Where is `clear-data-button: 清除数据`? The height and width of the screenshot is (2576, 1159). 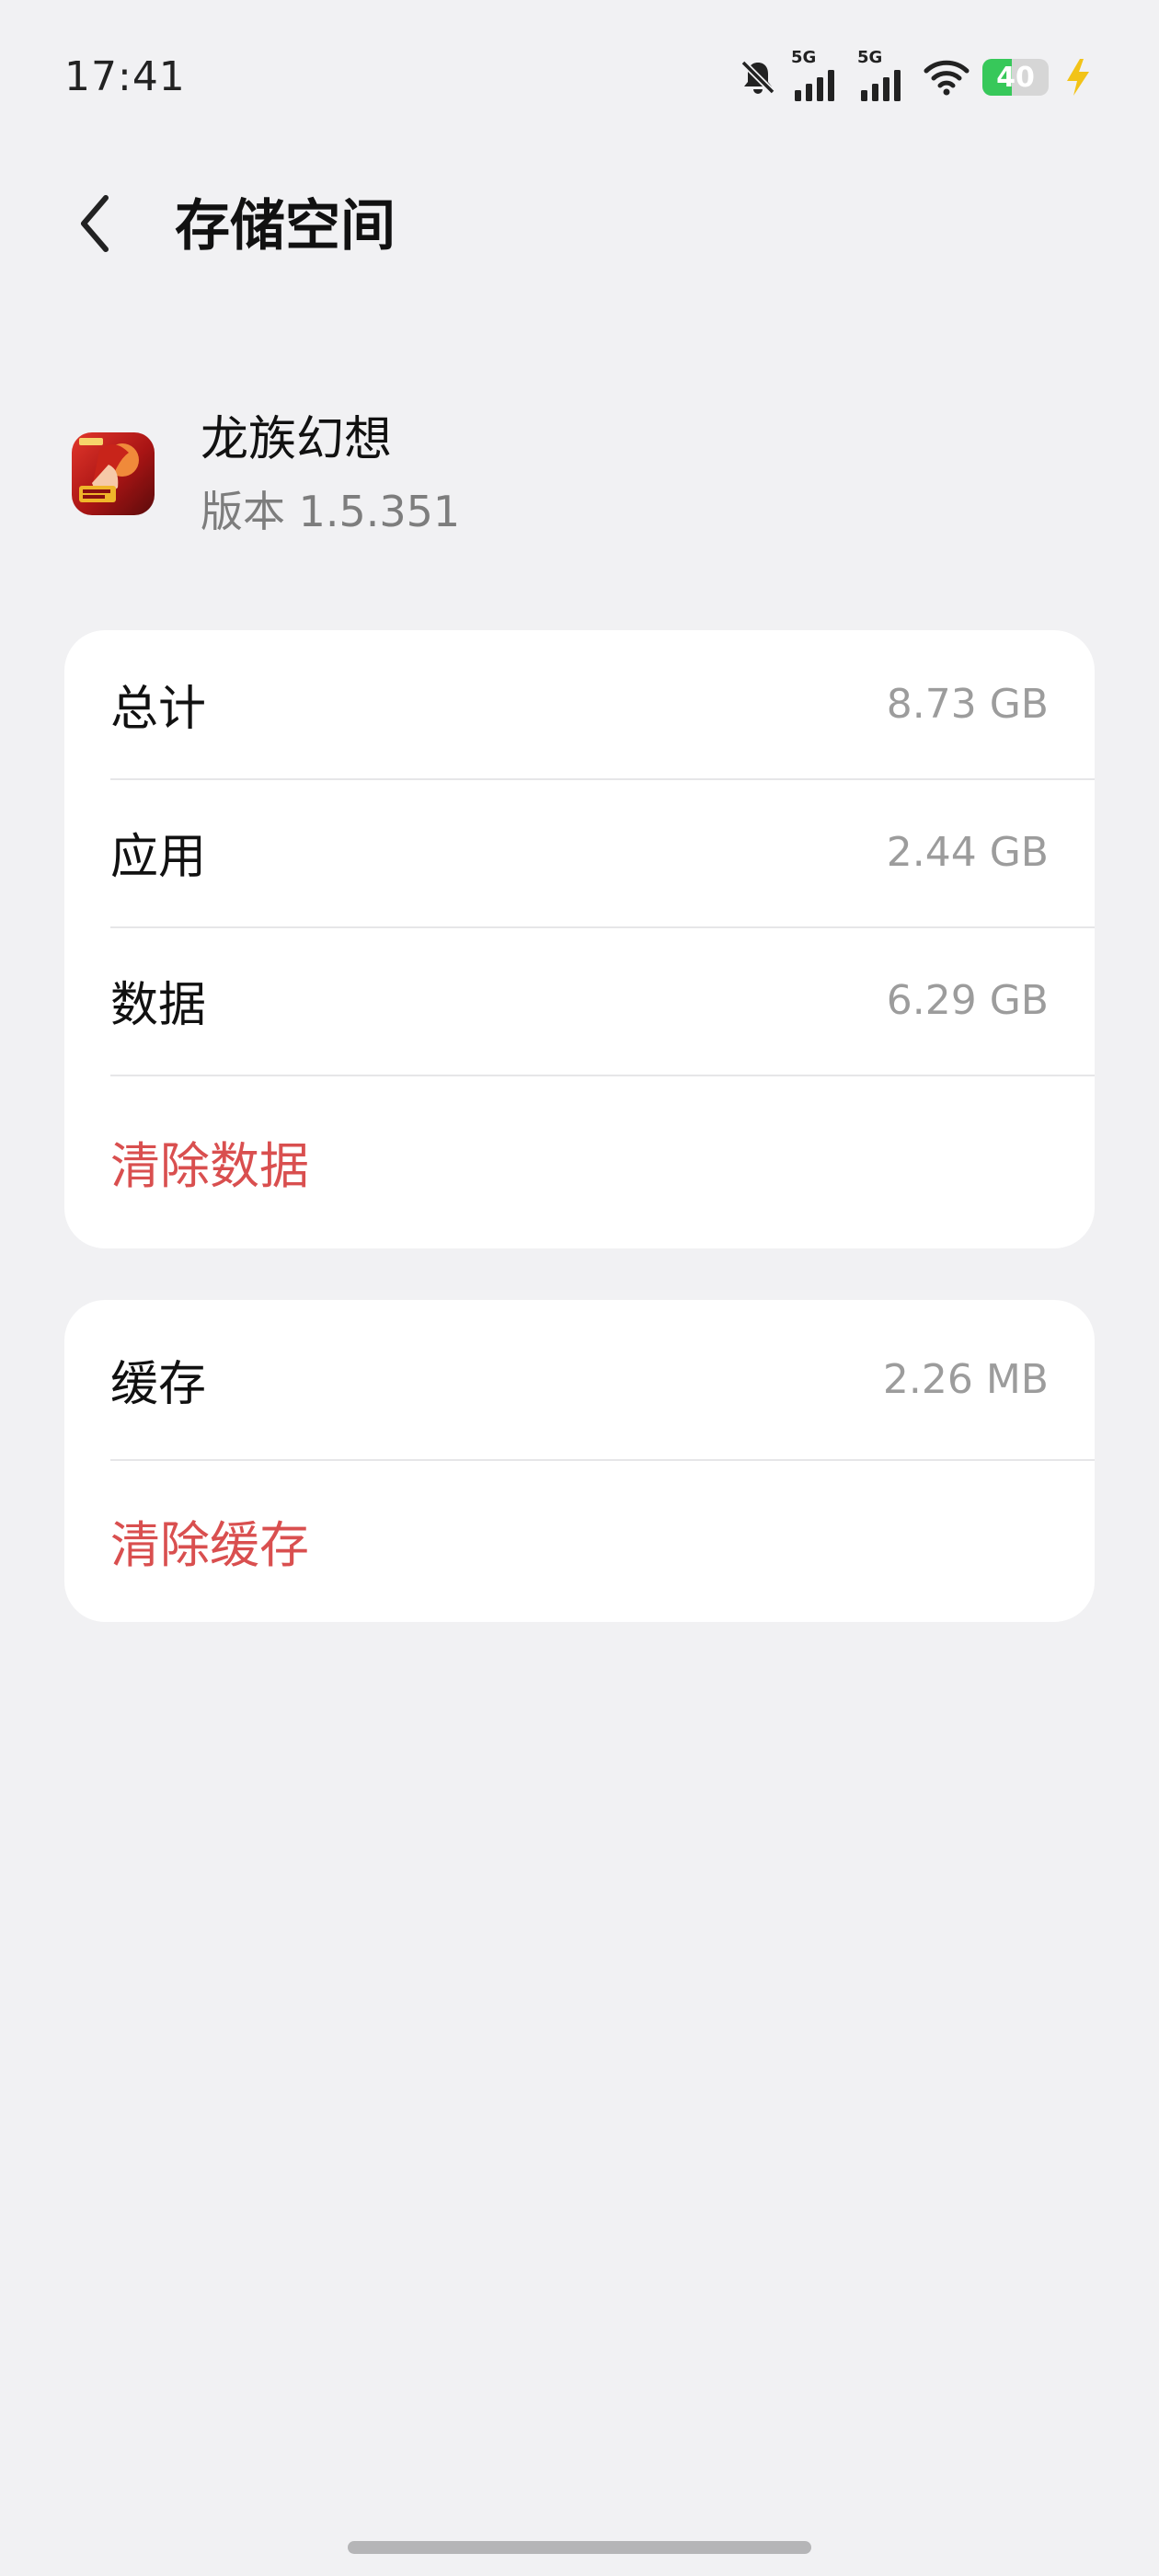
clear-data-button: 清除数据 is located at coordinates (579, 1161).